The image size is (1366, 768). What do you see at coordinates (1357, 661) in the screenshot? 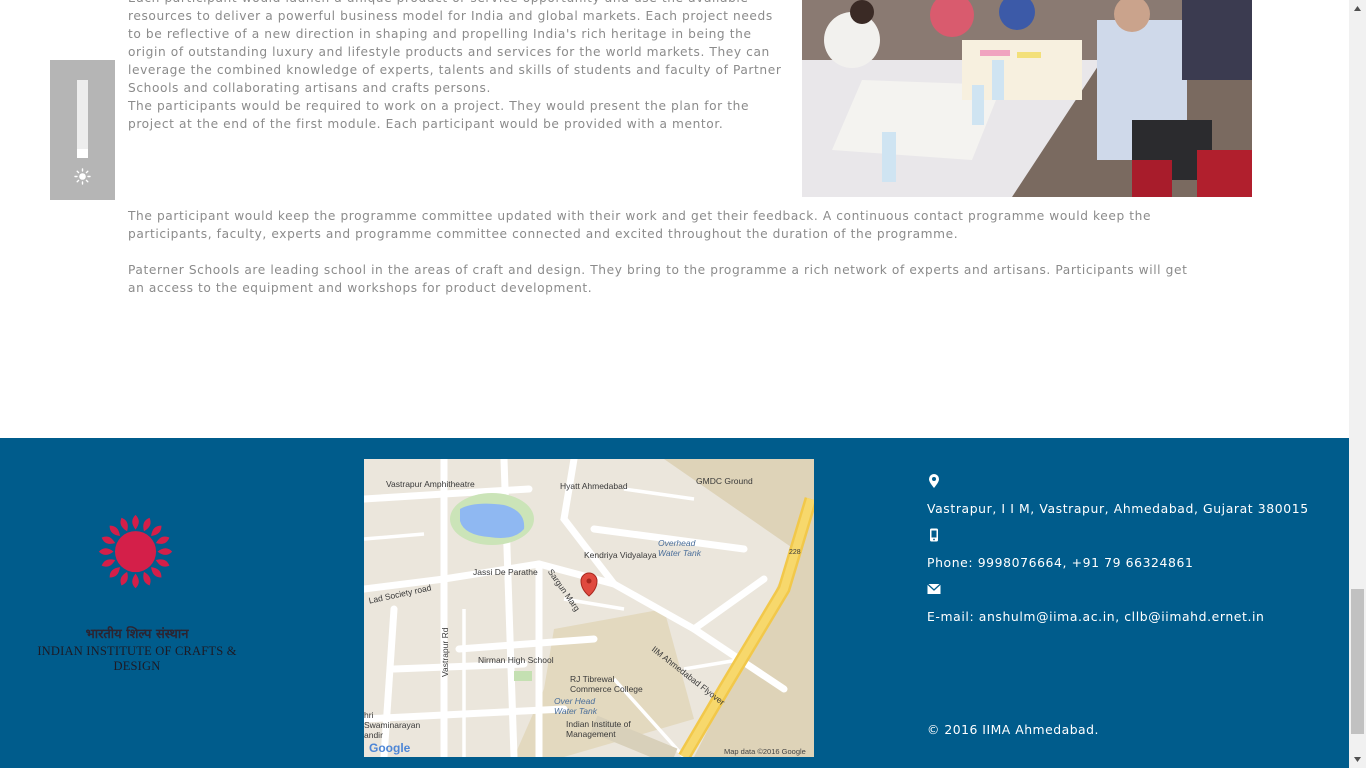
I see `scrollbar-thumb` at bounding box center [1357, 661].